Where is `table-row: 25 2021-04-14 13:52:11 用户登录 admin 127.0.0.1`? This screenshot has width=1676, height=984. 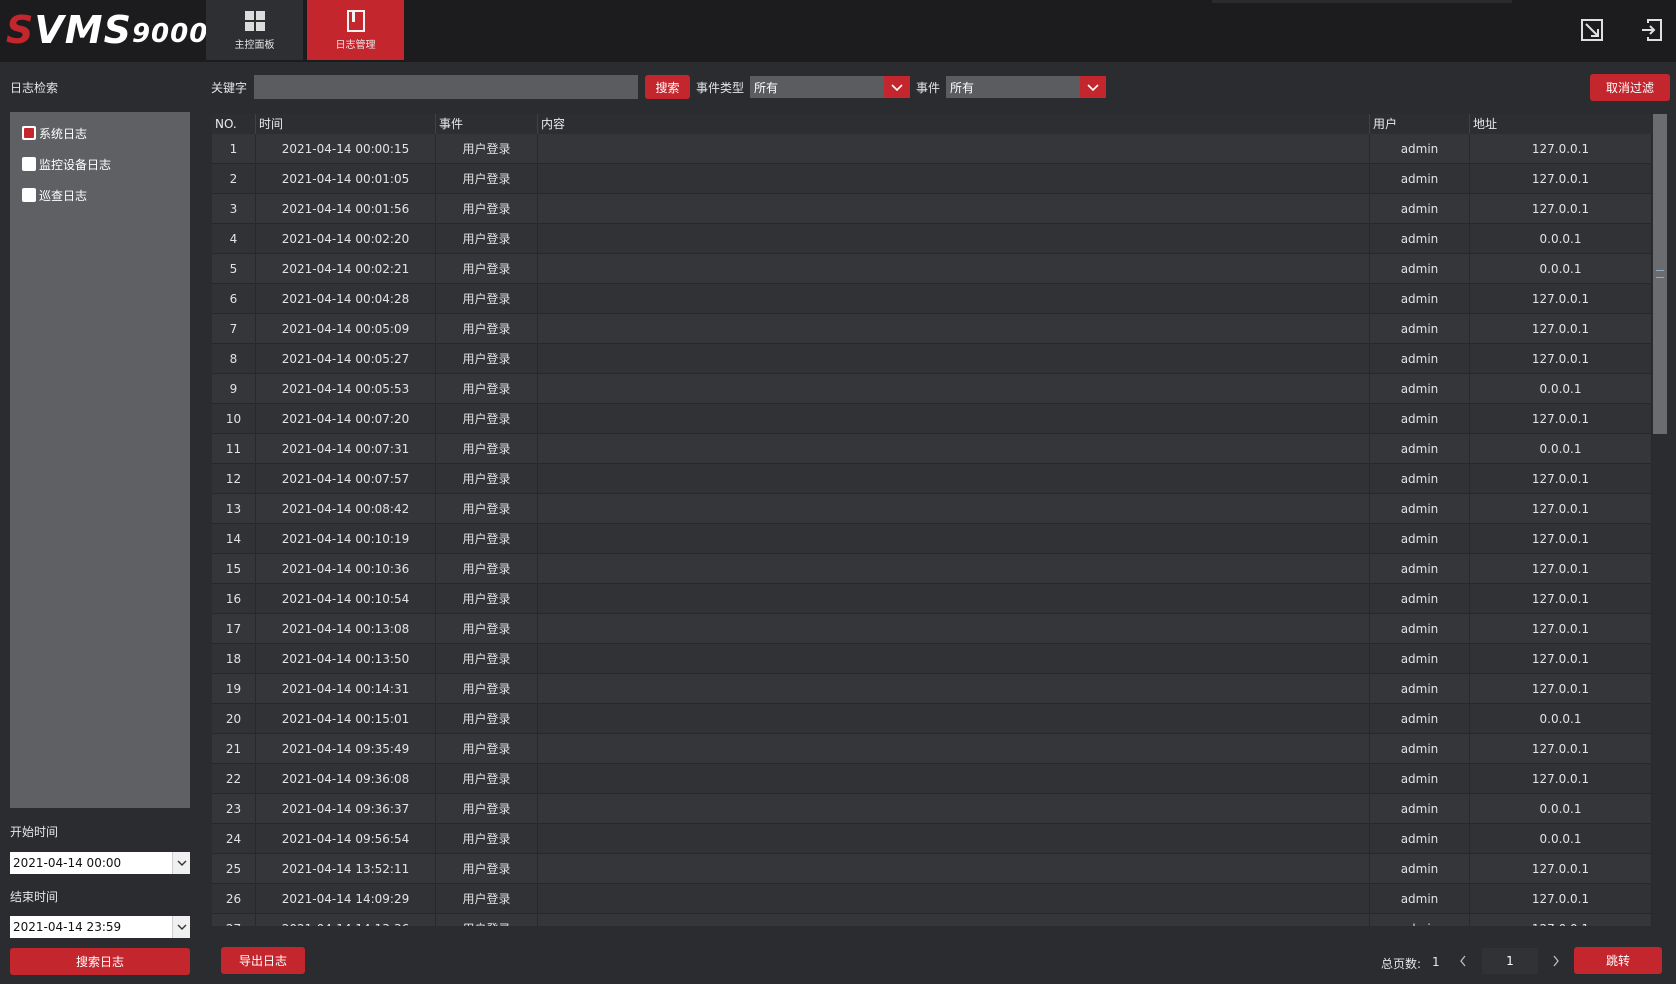 table-row: 25 2021-04-14 13:52:11 用户登录 admin 127.0.0.1 is located at coordinates (932, 869).